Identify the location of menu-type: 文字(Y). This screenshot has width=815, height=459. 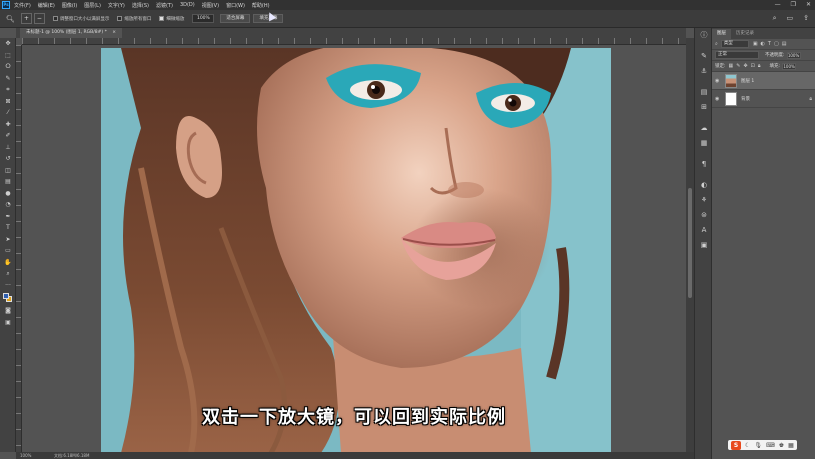
(116, 5).